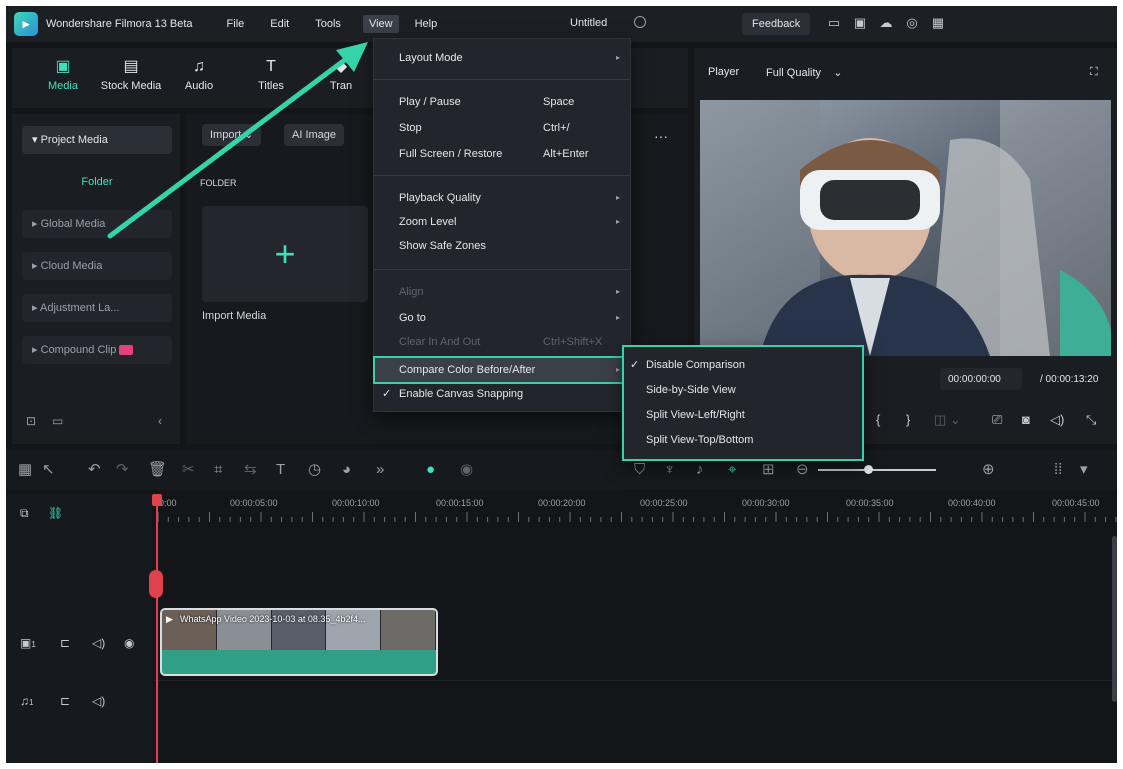  What do you see at coordinates (502, 222) in the screenshot?
I see `menu-zoom-level: Zoom Level ▸` at bounding box center [502, 222].